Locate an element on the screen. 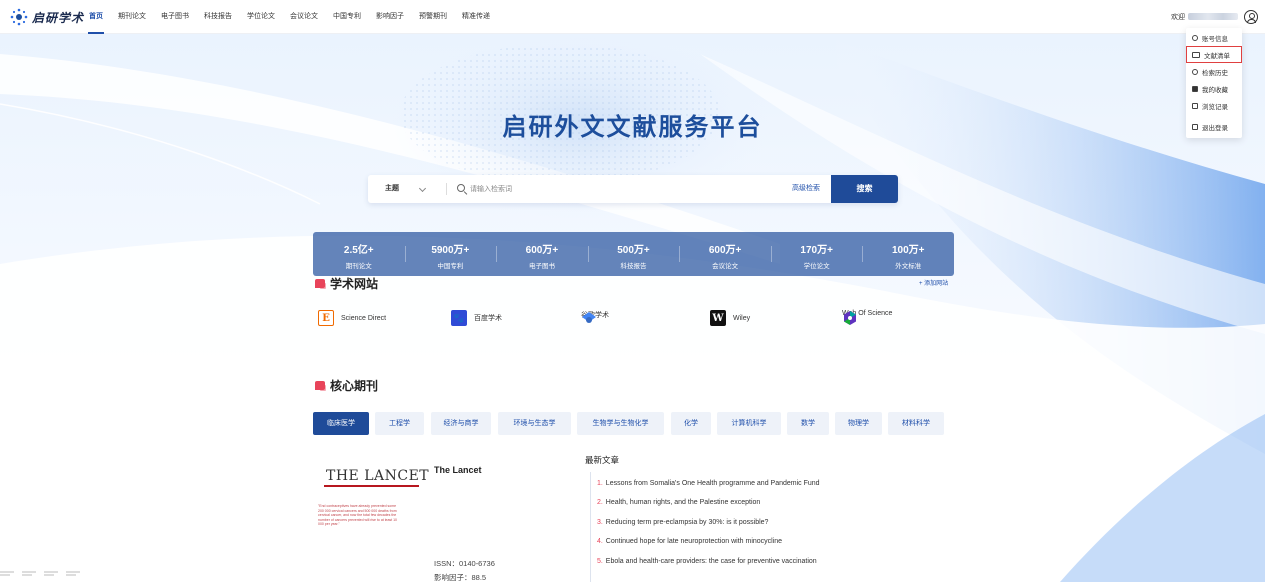 The width and height of the screenshot is (1265, 582). category-tab-engineering: 工程学 is located at coordinates (399, 423).